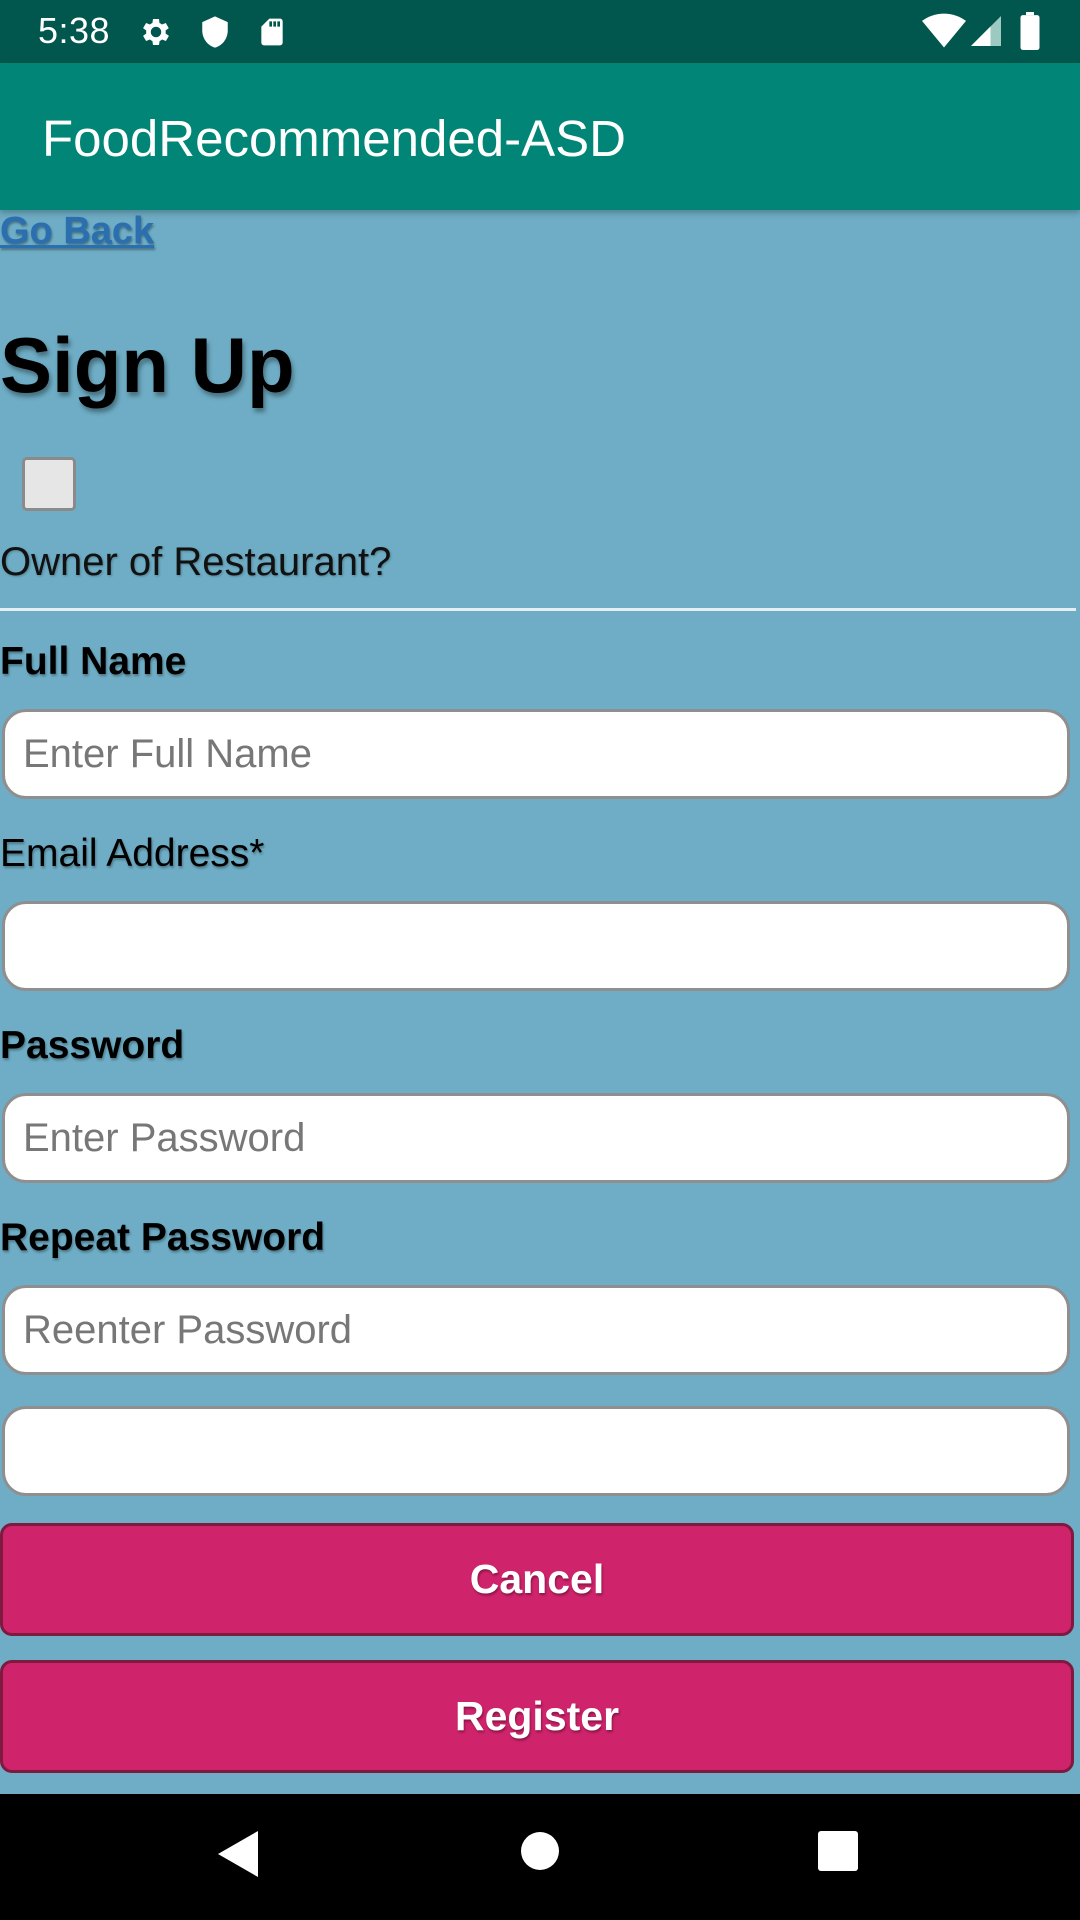 Image resolution: width=1080 pixels, height=1920 pixels. I want to click on app-bar: FoodRecommended-ASD, so click(540, 136).